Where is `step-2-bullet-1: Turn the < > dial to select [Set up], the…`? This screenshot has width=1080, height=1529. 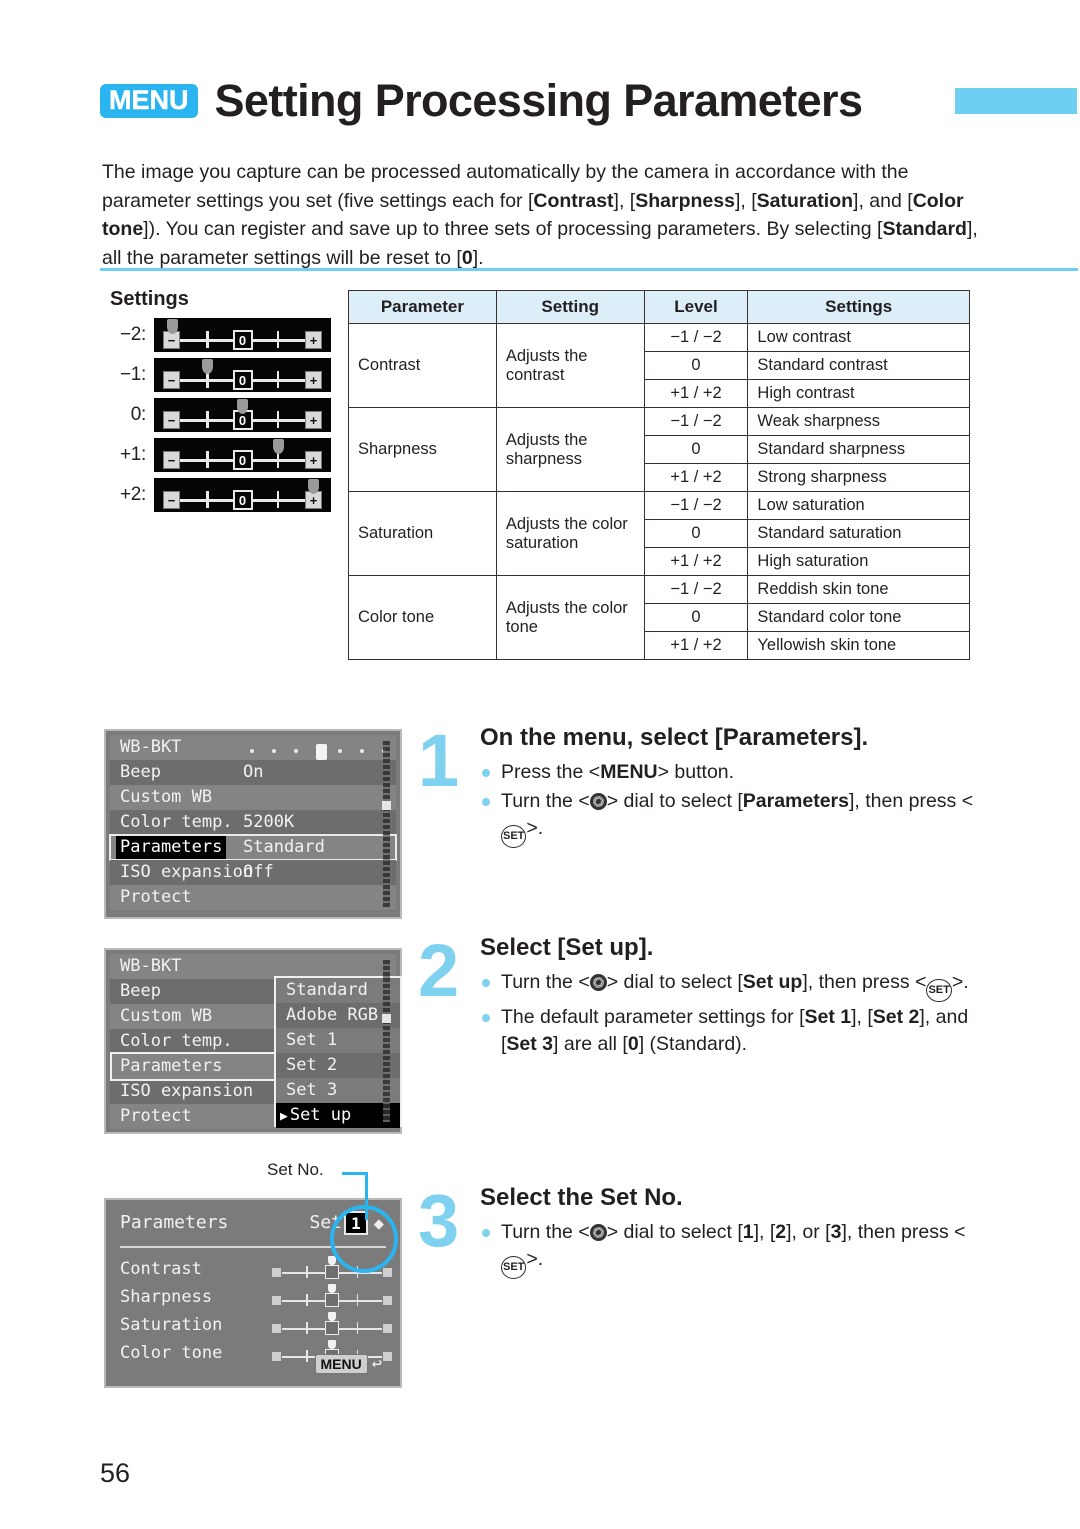 step-2-bullet-1: Turn the < > dial to select [Set up], the… is located at coordinates (730, 985).